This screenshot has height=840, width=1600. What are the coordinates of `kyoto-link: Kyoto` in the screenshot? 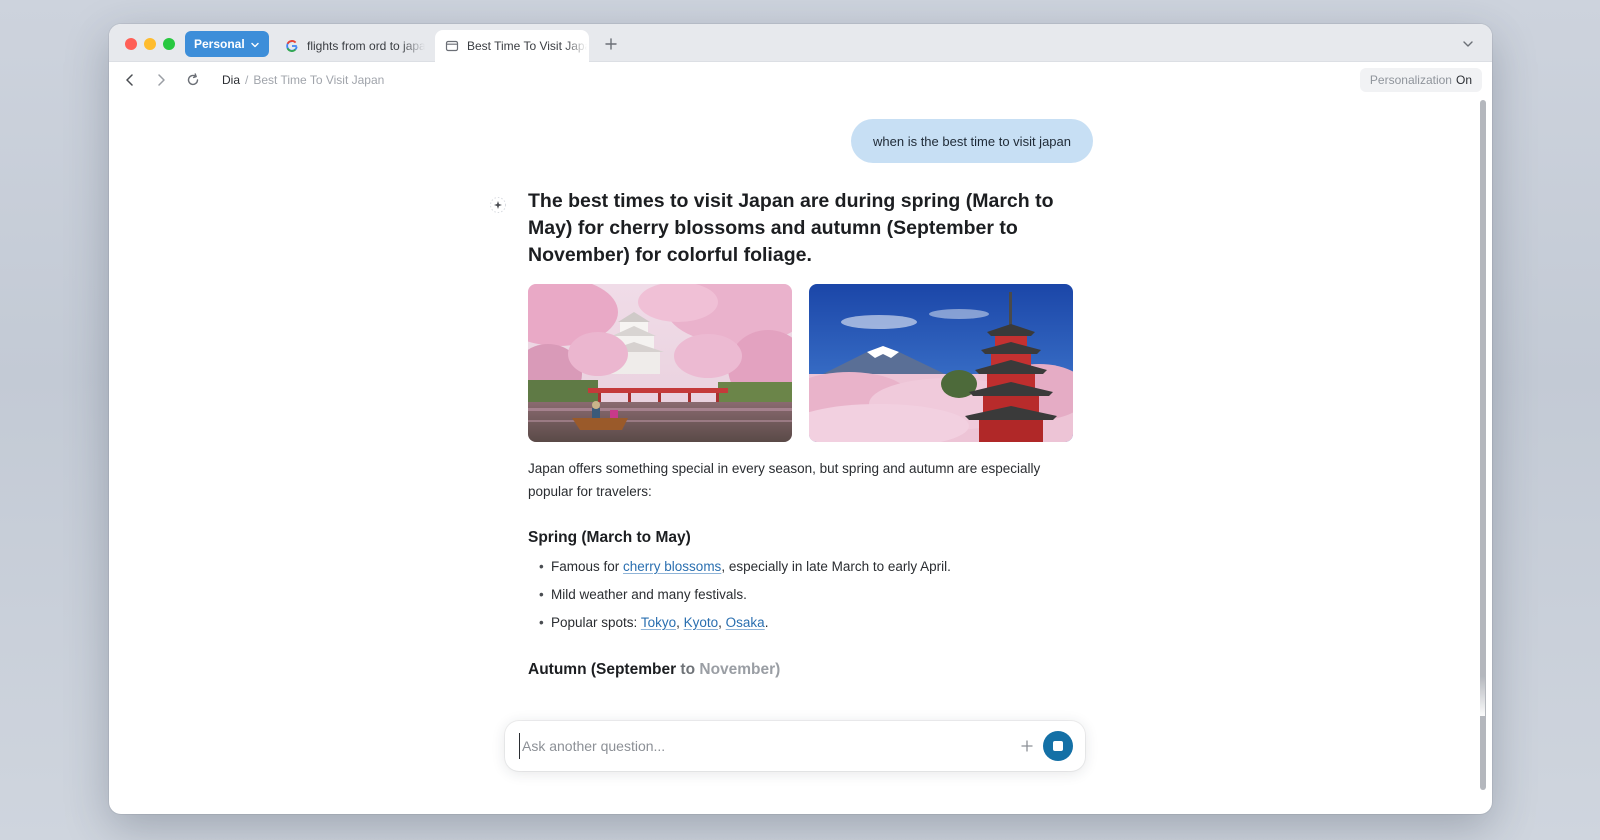 It's located at (701, 622).